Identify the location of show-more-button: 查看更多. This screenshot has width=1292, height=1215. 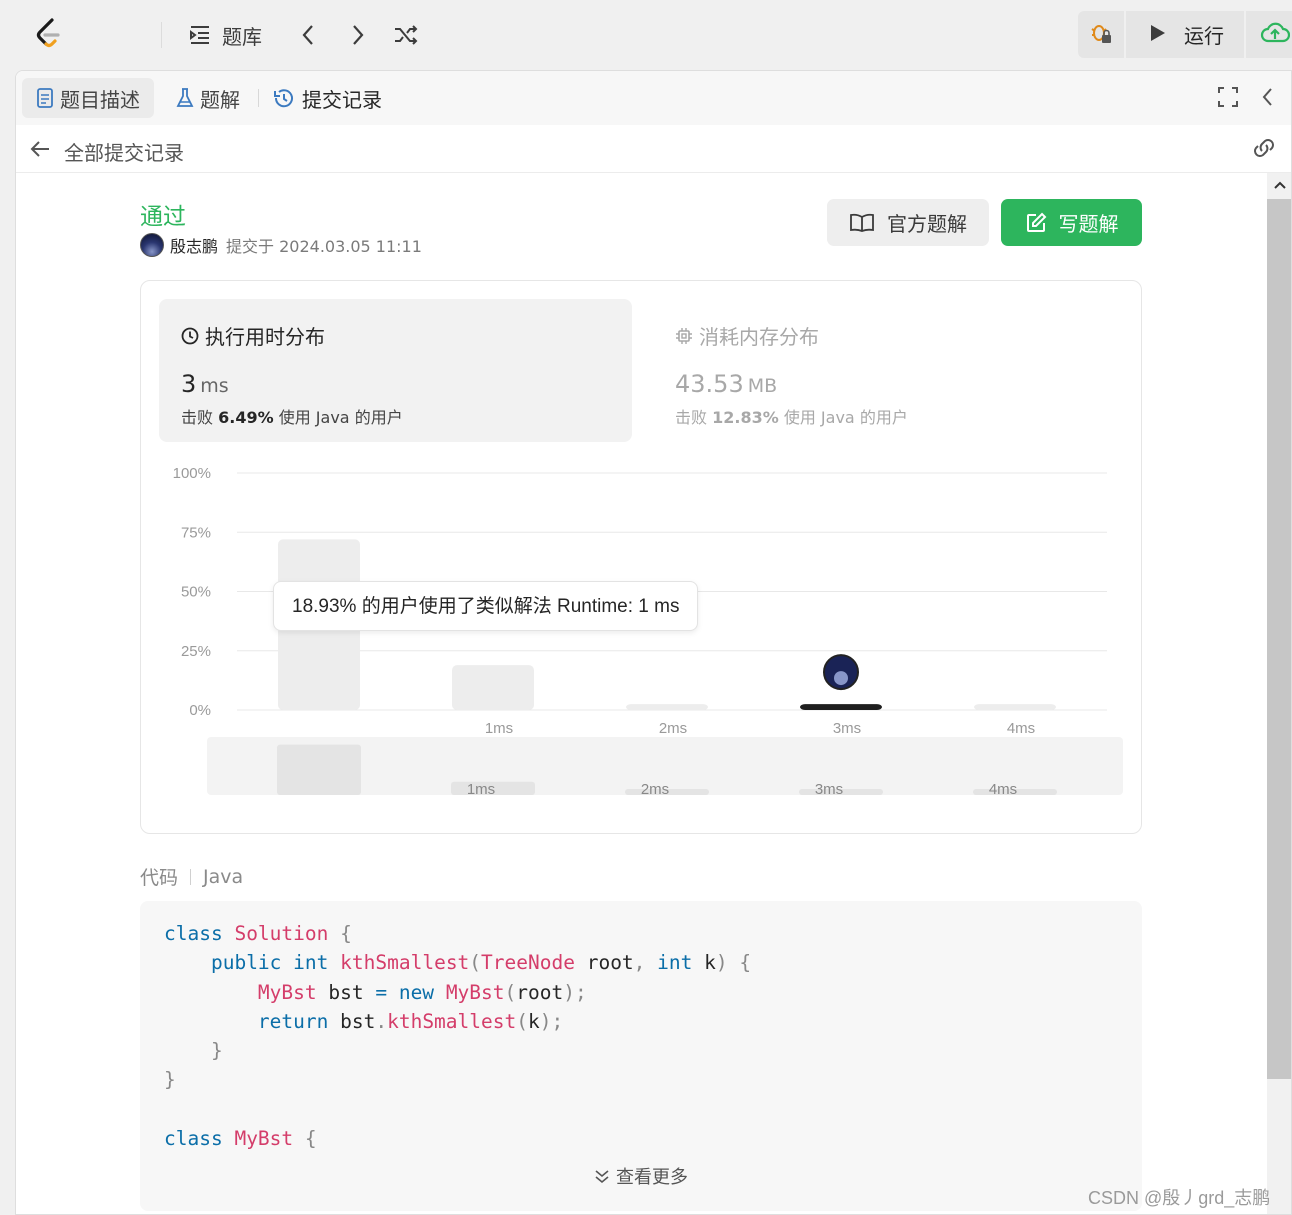
(641, 1176).